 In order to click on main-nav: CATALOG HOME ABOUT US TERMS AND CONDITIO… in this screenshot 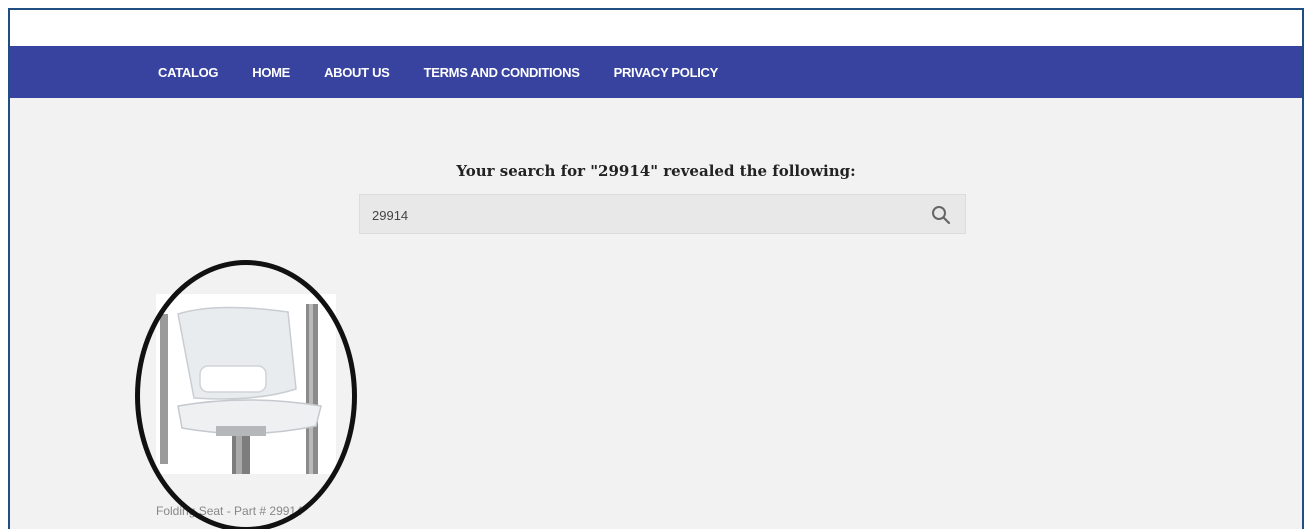, I will do `click(656, 72)`.